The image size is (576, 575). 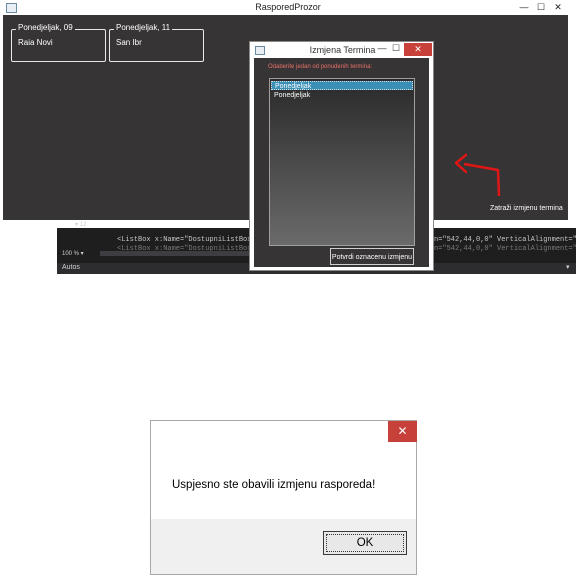 I want to click on chevron-down-icon: ▾, so click(x=568, y=267).